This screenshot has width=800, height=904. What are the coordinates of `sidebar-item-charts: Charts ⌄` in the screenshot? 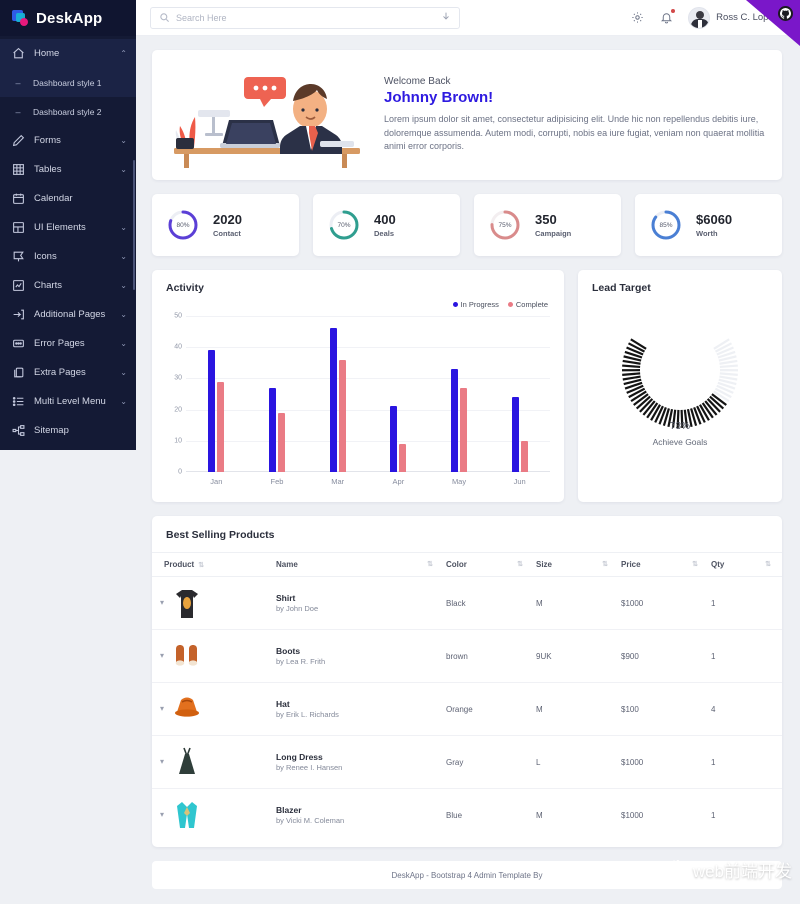 It's located at (68, 285).